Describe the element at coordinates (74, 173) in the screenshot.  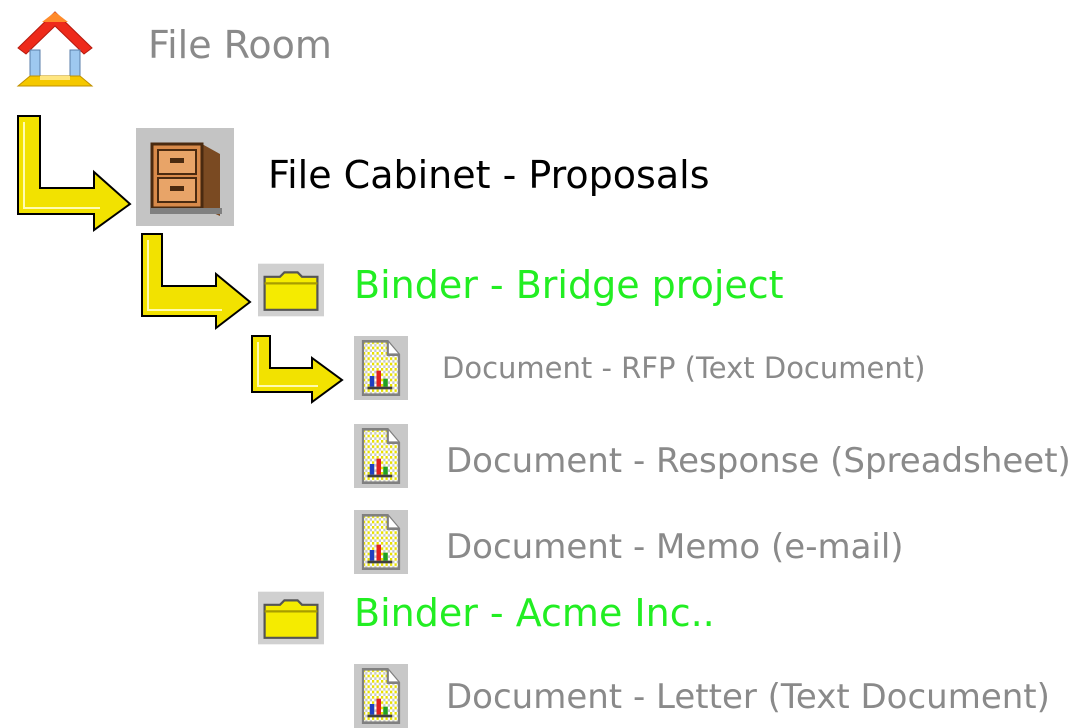
I see `arrow-room-to-cabinet` at that location.